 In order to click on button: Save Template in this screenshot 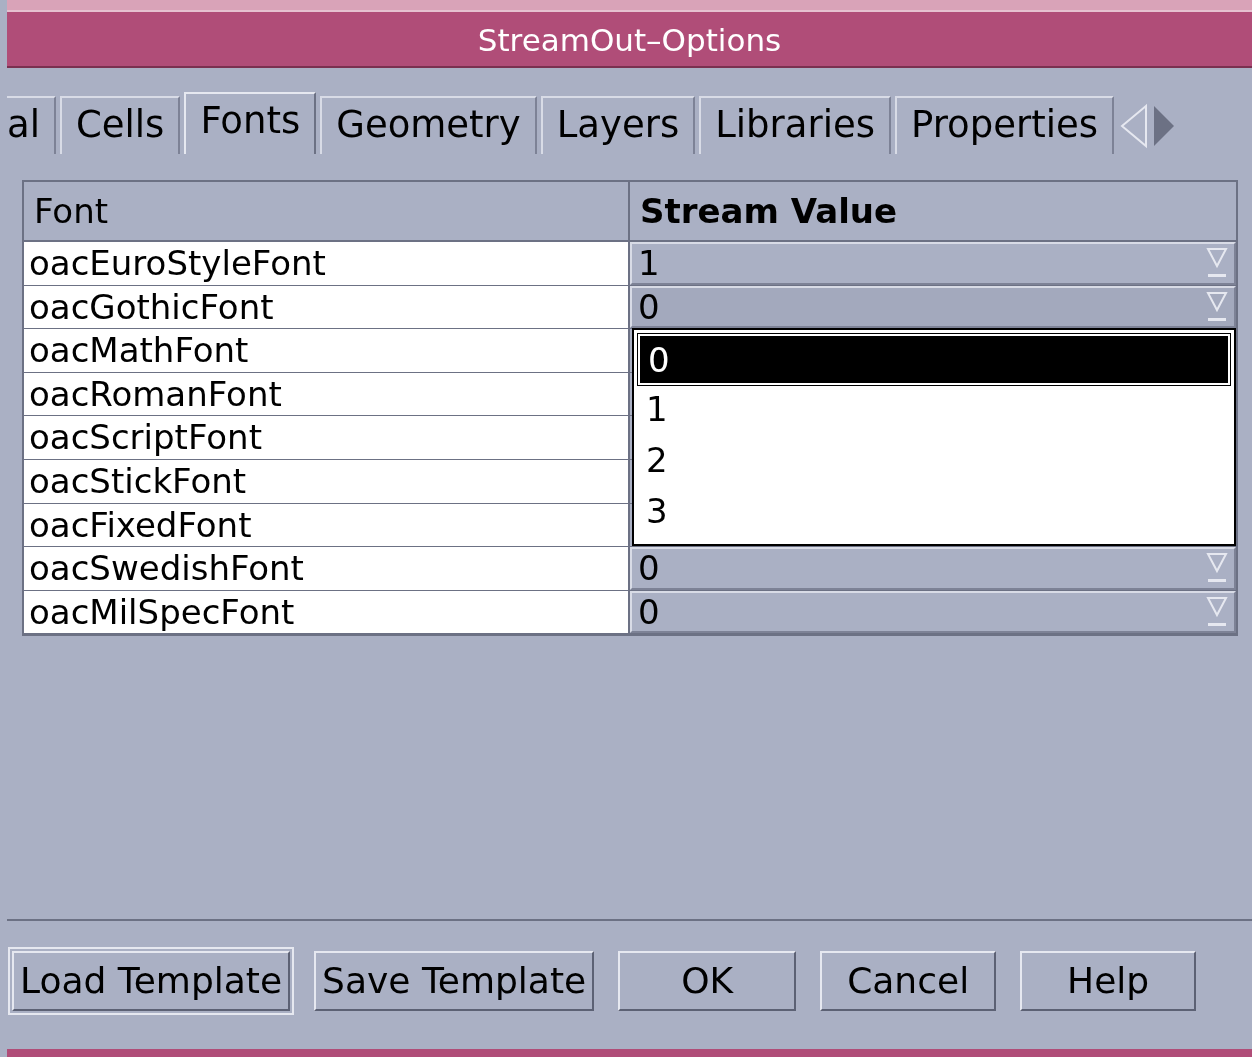, I will do `click(454, 981)`.